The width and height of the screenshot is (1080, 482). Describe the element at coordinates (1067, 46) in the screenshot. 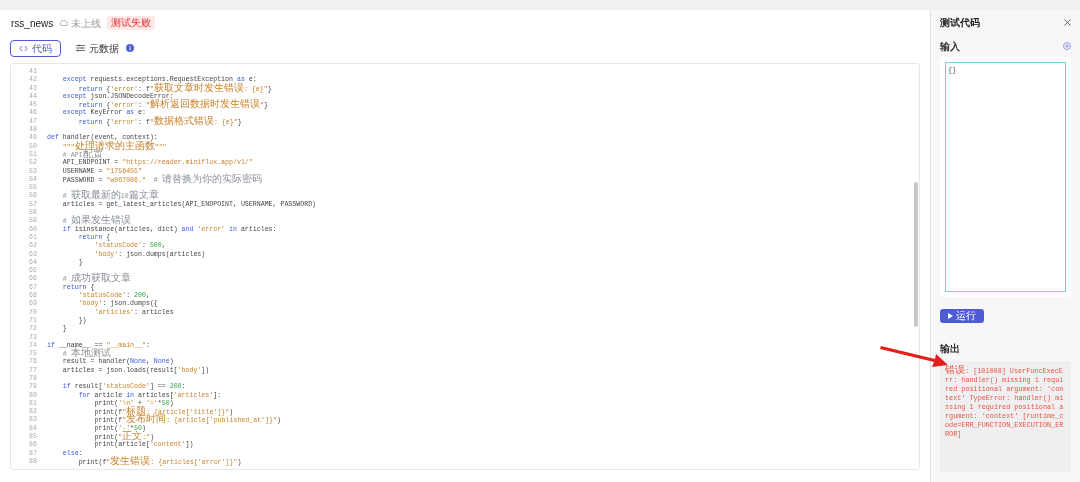

I see `add-icon` at that location.